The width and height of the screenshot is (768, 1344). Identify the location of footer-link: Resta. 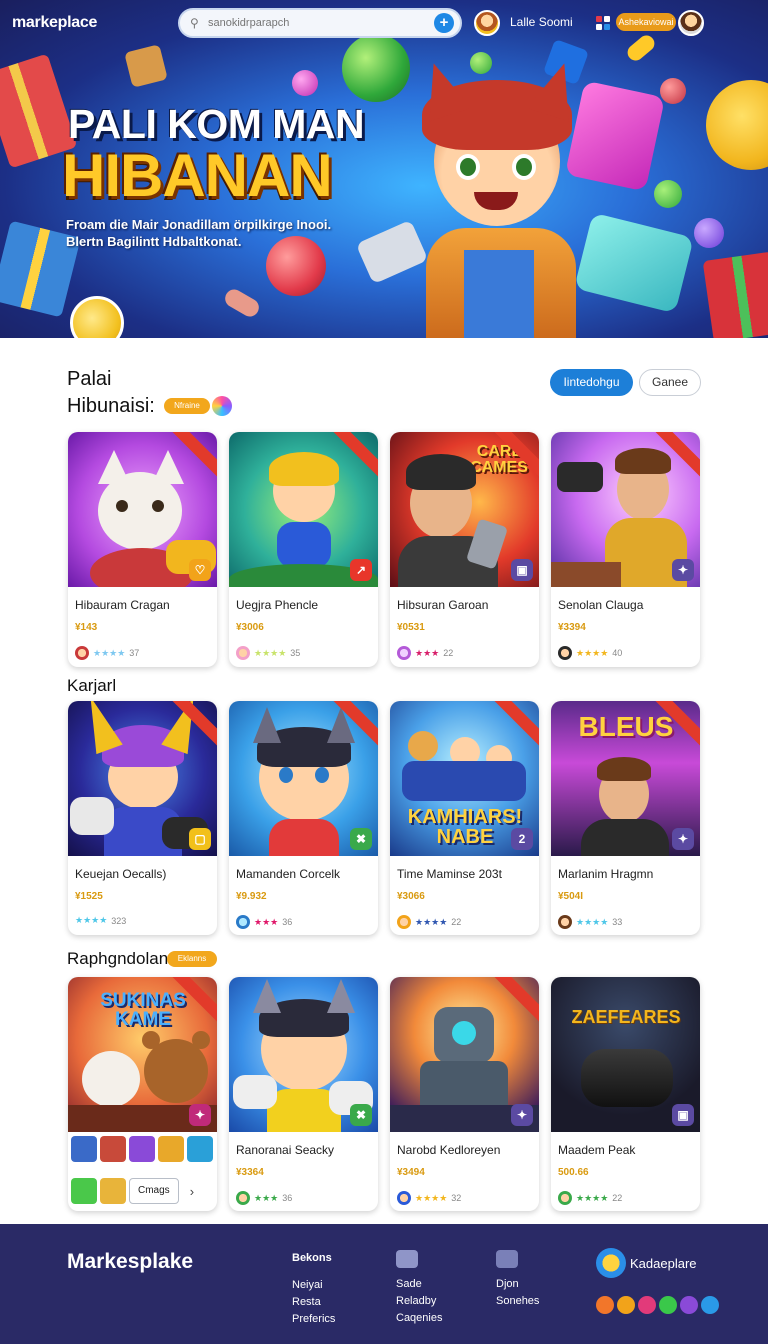
(313, 1302).